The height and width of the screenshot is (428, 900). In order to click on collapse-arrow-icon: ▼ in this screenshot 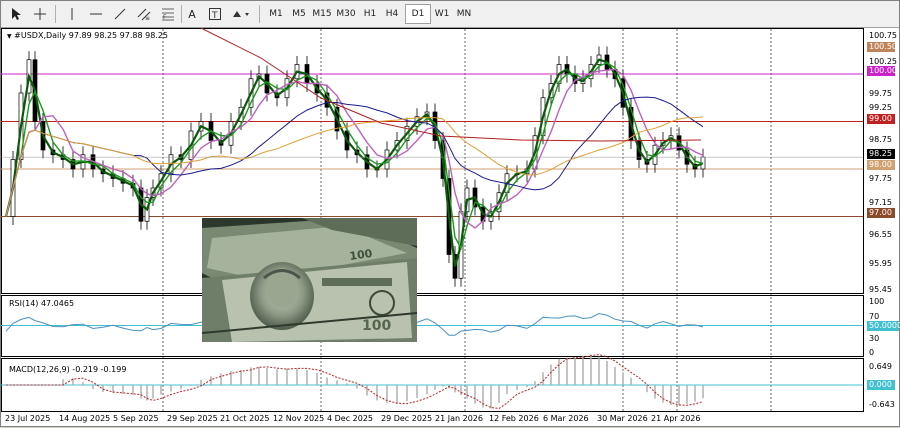, I will do `click(9, 36)`.